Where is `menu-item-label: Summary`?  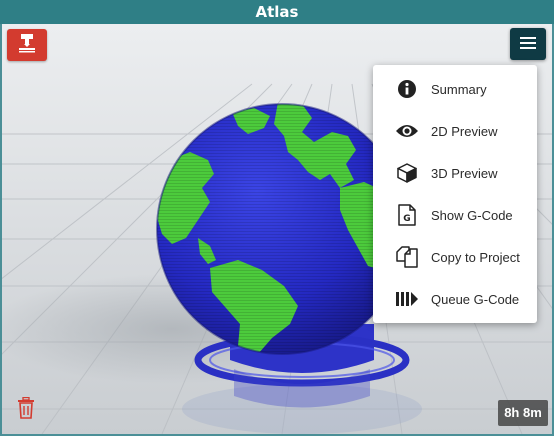
menu-item-label: Summary is located at coordinates (459, 89).